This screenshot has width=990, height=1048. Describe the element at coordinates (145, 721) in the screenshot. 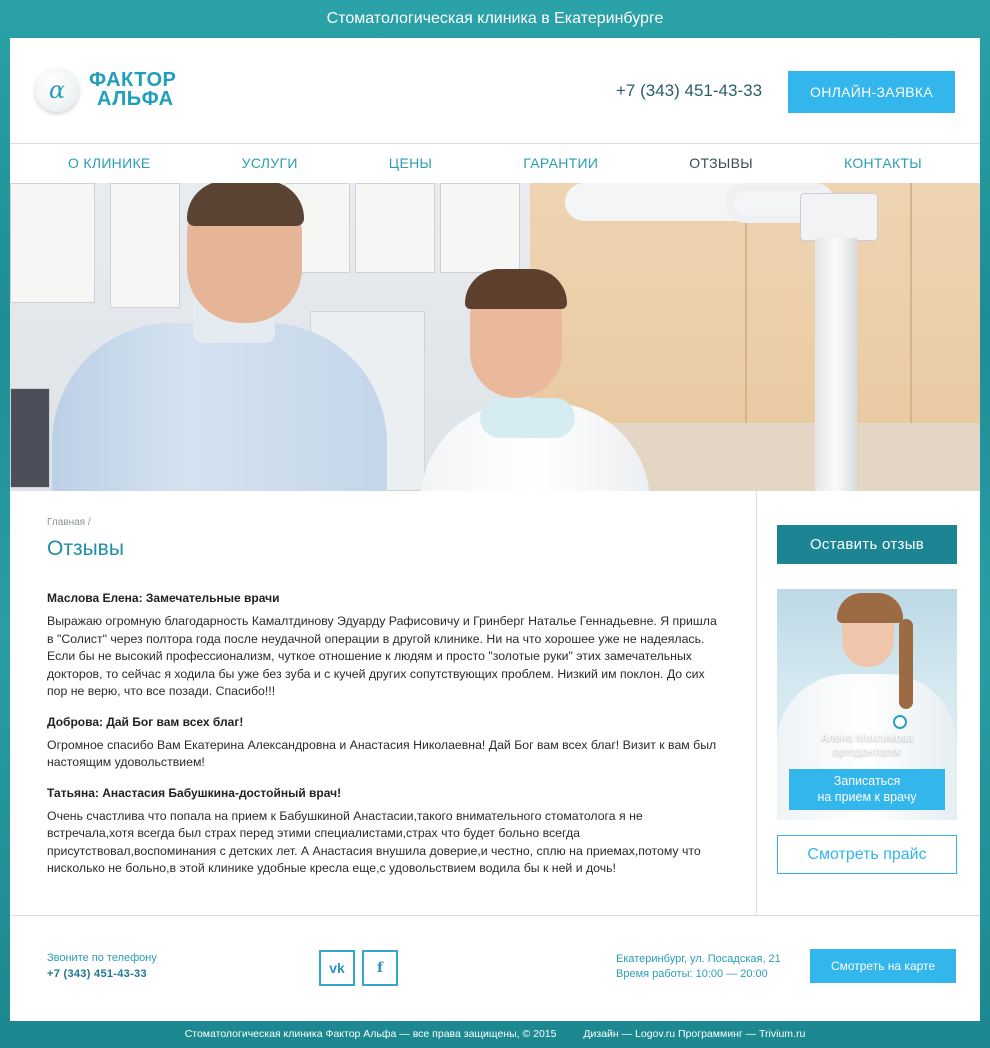

I see `review-title: Доброва: Дай Бог вам всех благ!` at that location.